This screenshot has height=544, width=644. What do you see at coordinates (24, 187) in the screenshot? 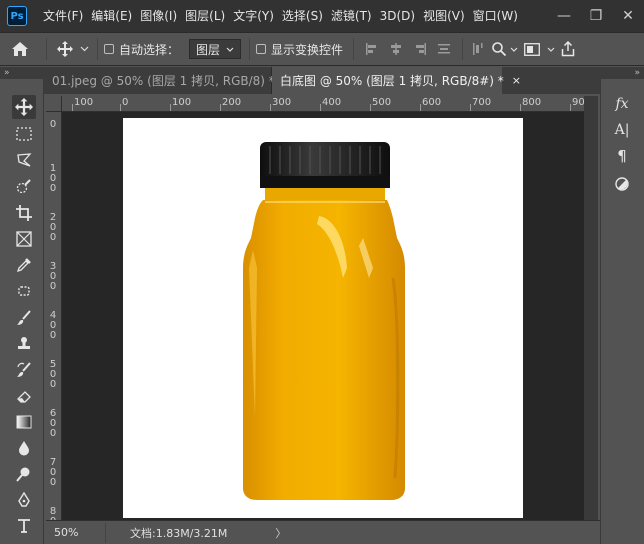
I see `quick-selection-tool` at bounding box center [24, 187].